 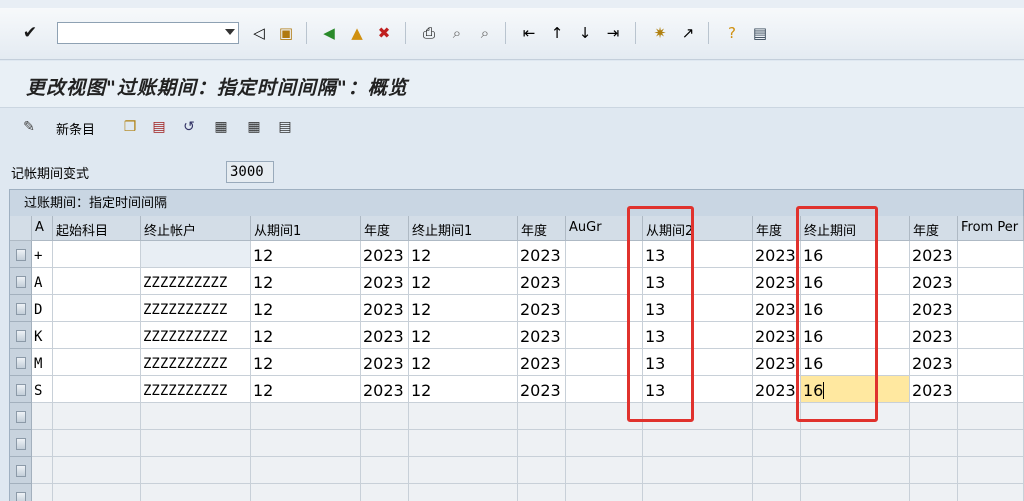 What do you see at coordinates (230, 32) in the screenshot?
I see `chevron-down-icon` at bounding box center [230, 32].